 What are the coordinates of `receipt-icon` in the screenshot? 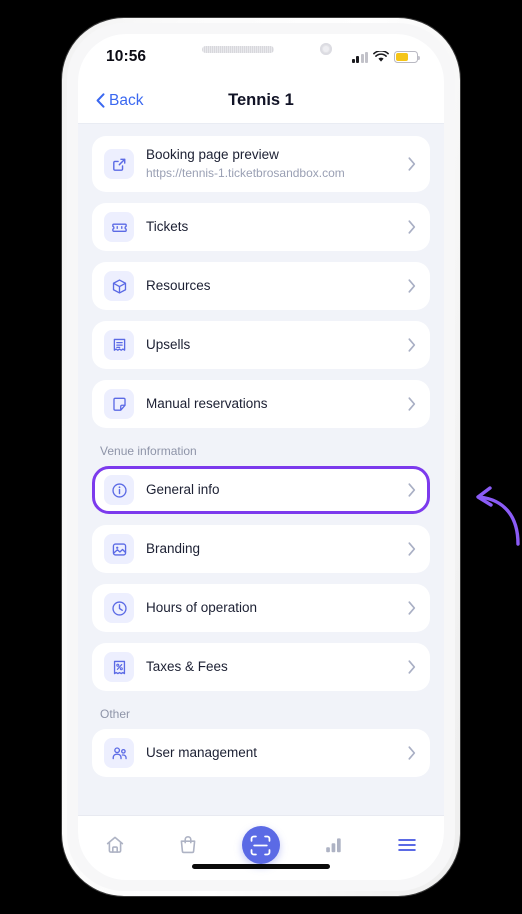 It's located at (119, 344).